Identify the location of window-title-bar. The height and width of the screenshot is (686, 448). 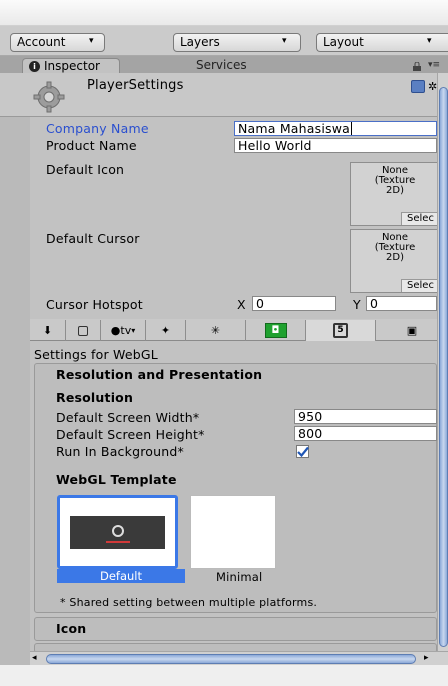
(224, 13).